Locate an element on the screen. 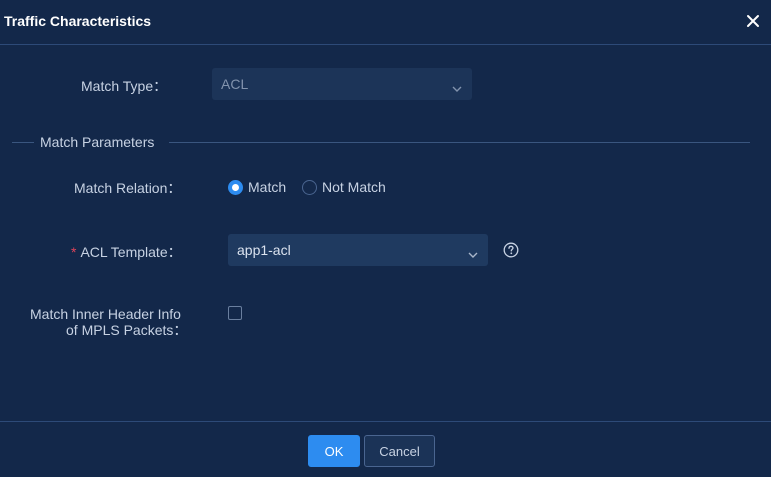  match-parameters-title: Match Parameters is located at coordinates (97, 142).